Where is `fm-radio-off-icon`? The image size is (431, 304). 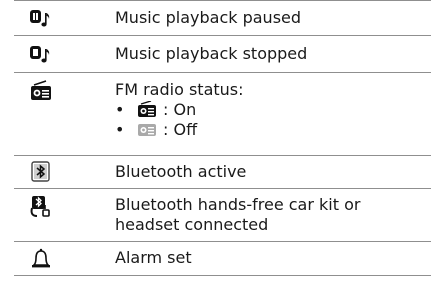 fm-radio-off-icon is located at coordinates (147, 129).